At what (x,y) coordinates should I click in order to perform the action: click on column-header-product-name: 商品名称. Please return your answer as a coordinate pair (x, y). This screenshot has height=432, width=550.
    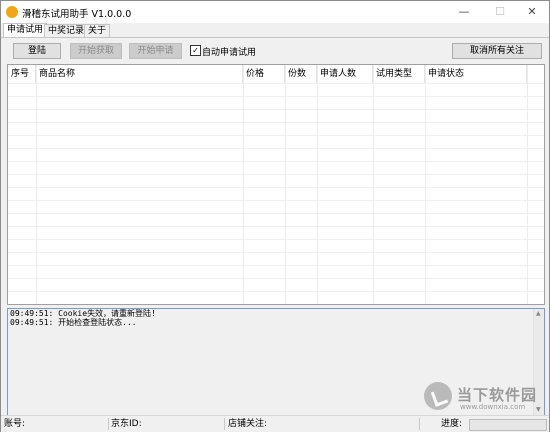
    Looking at the image, I should click on (139, 74).